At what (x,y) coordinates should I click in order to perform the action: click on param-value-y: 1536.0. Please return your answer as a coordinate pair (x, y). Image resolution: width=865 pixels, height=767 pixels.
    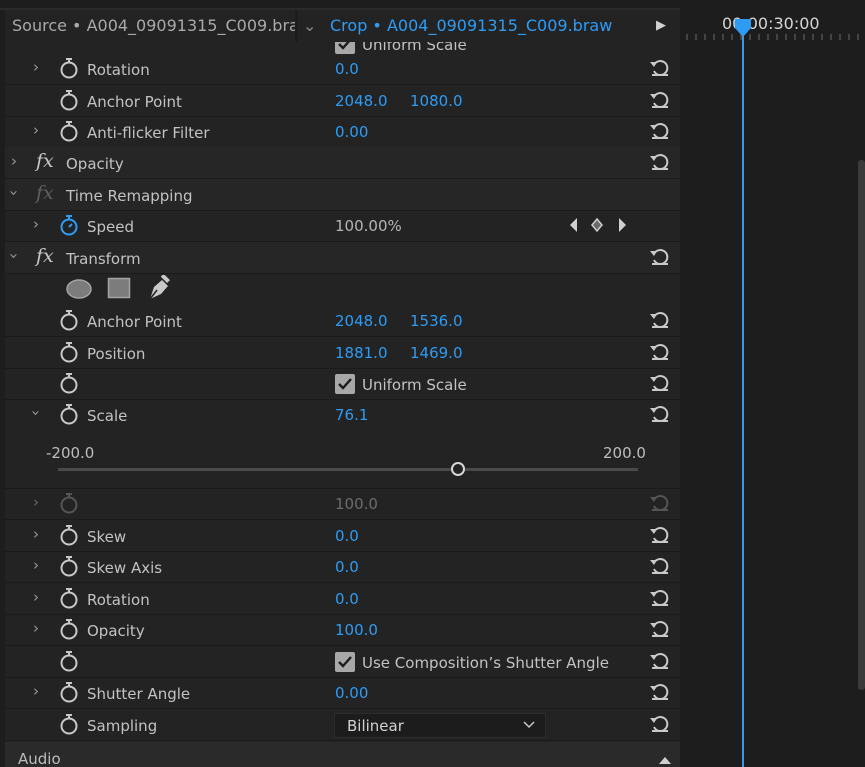
    Looking at the image, I should click on (436, 321).